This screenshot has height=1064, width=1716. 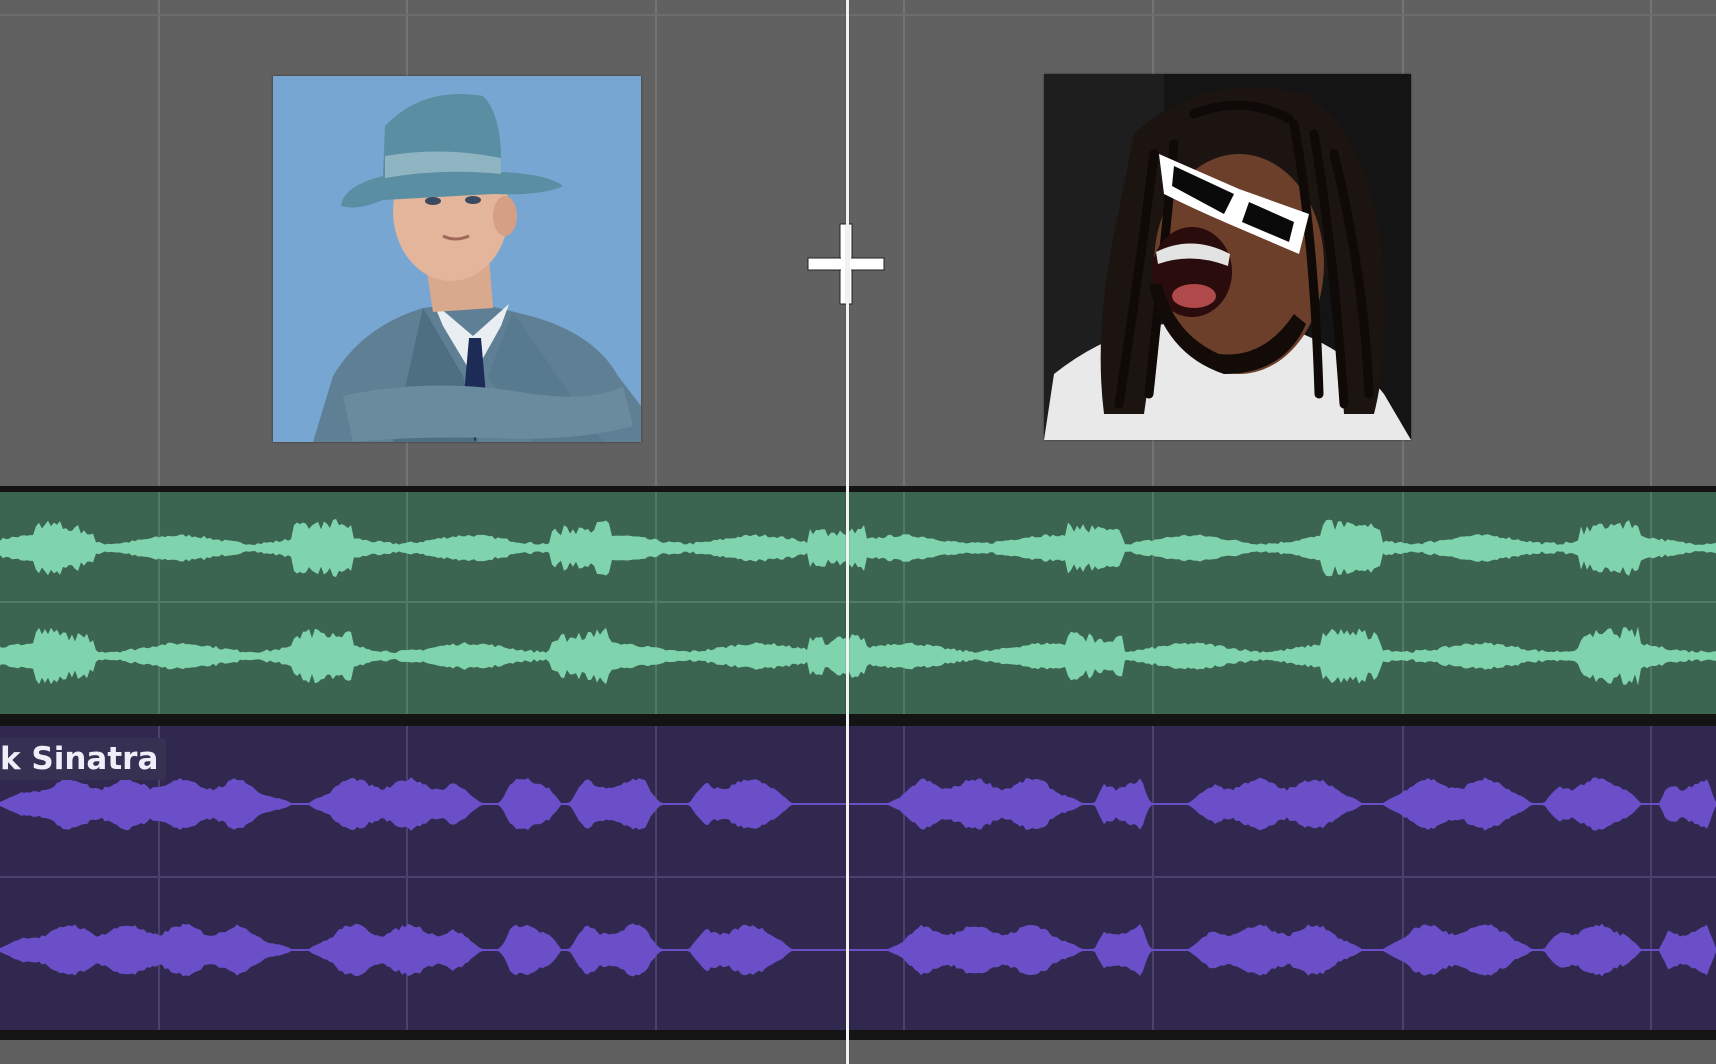 I want to click on singer-portrait-fedora-icon, so click(x=457, y=259).